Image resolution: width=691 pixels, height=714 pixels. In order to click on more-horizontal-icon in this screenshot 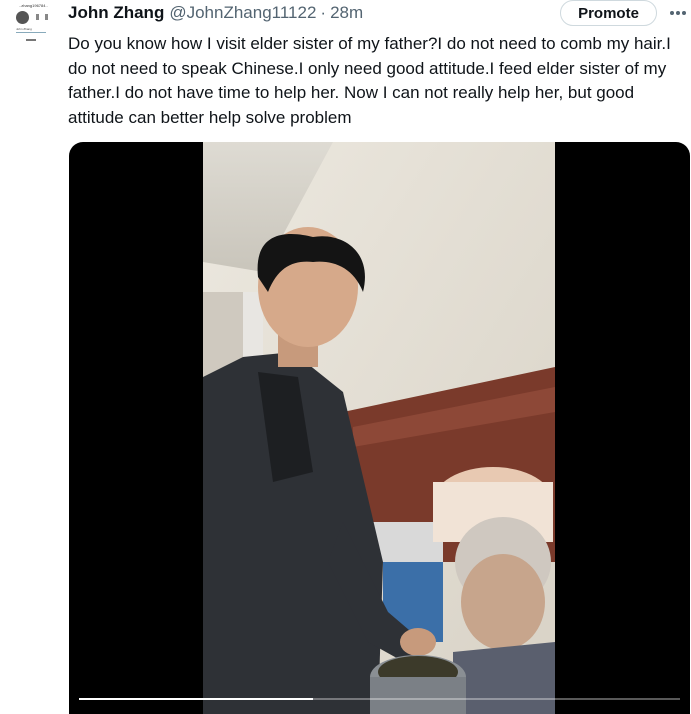, I will do `click(678, 13)`.